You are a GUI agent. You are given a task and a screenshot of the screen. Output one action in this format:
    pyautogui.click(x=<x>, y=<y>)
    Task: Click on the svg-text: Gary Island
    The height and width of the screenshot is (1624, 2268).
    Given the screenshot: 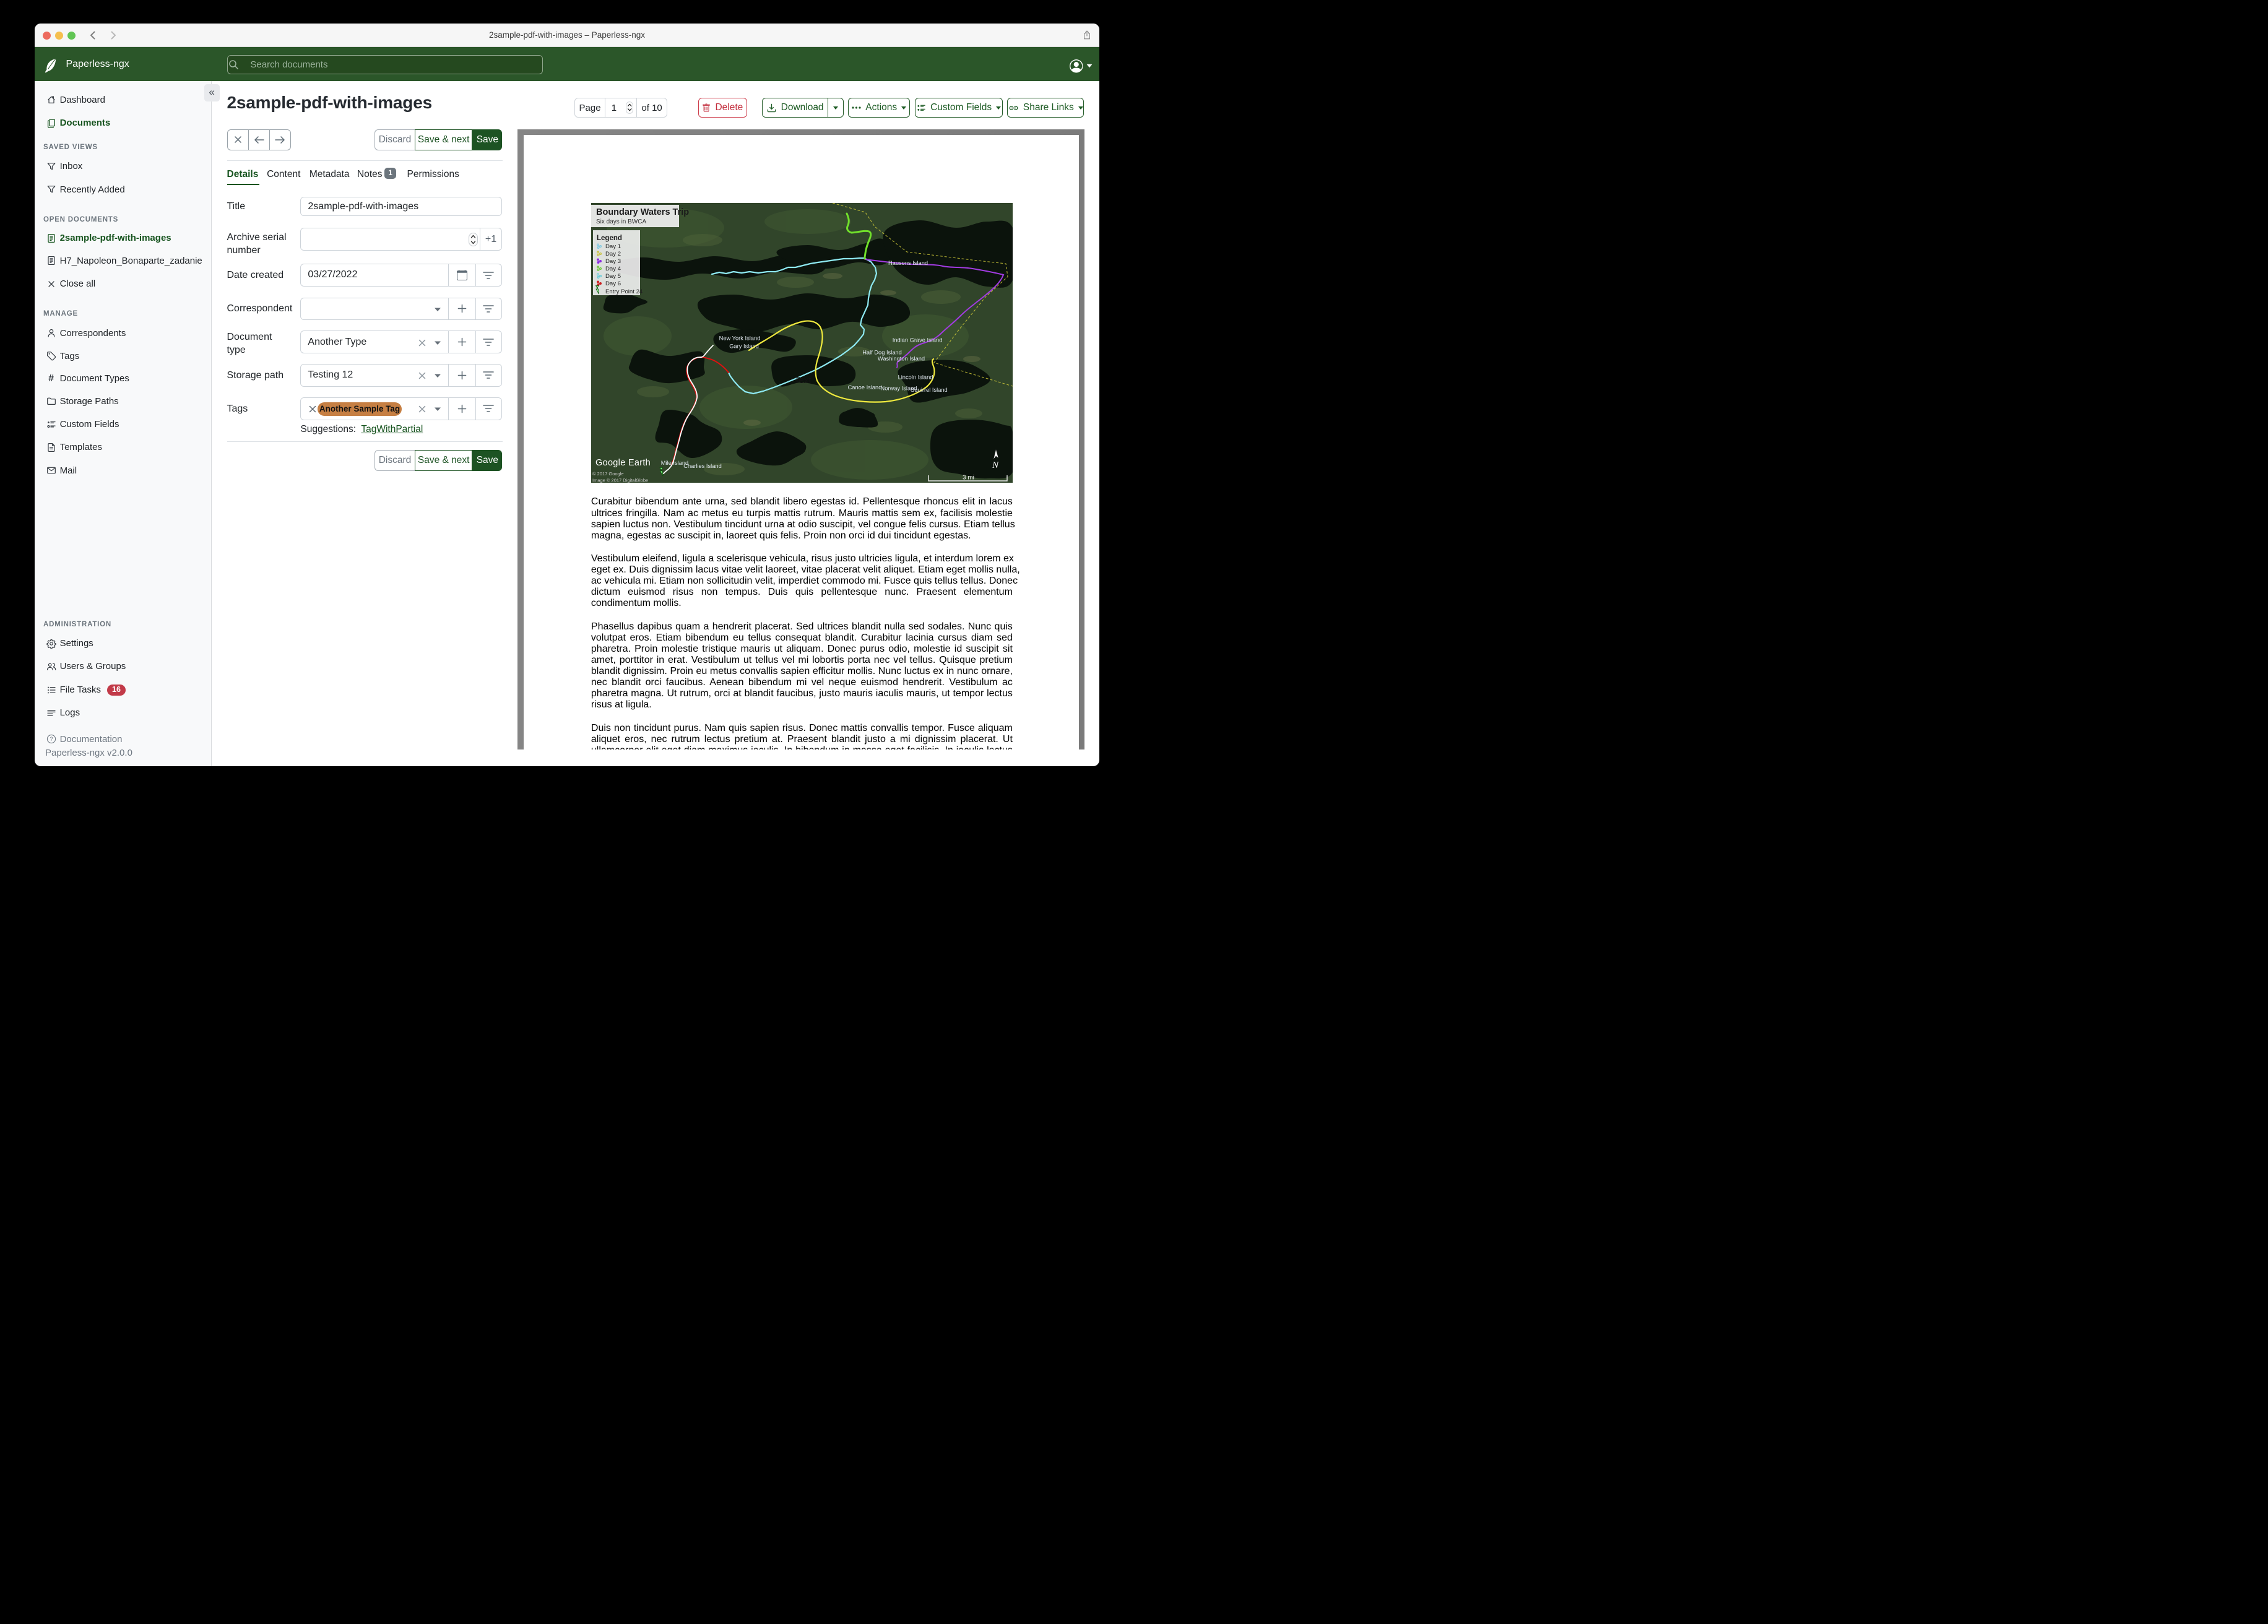 What is the action you would take?
    pyautogui.click(x=745, y=346)
    